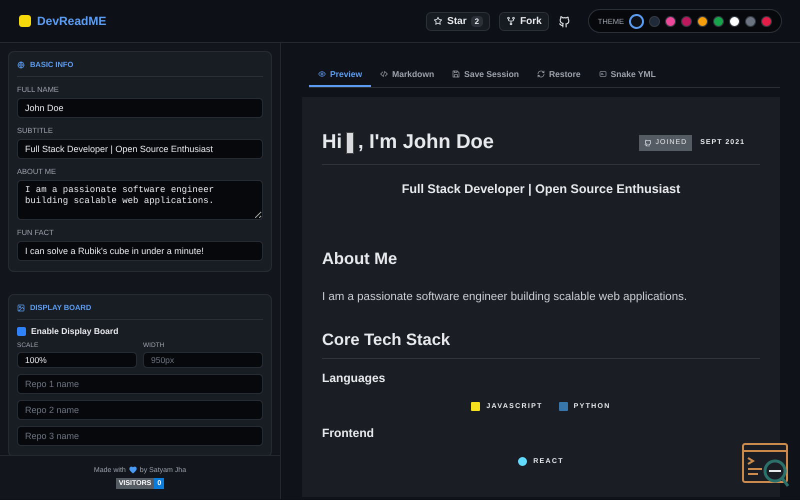 The width and height of the screenshot is (800, 500). Describe the element at coordinates (541, 189) in the screenshot. I see `subtitle: Full Stack Developer | Open Source Enthusiast` at that location.